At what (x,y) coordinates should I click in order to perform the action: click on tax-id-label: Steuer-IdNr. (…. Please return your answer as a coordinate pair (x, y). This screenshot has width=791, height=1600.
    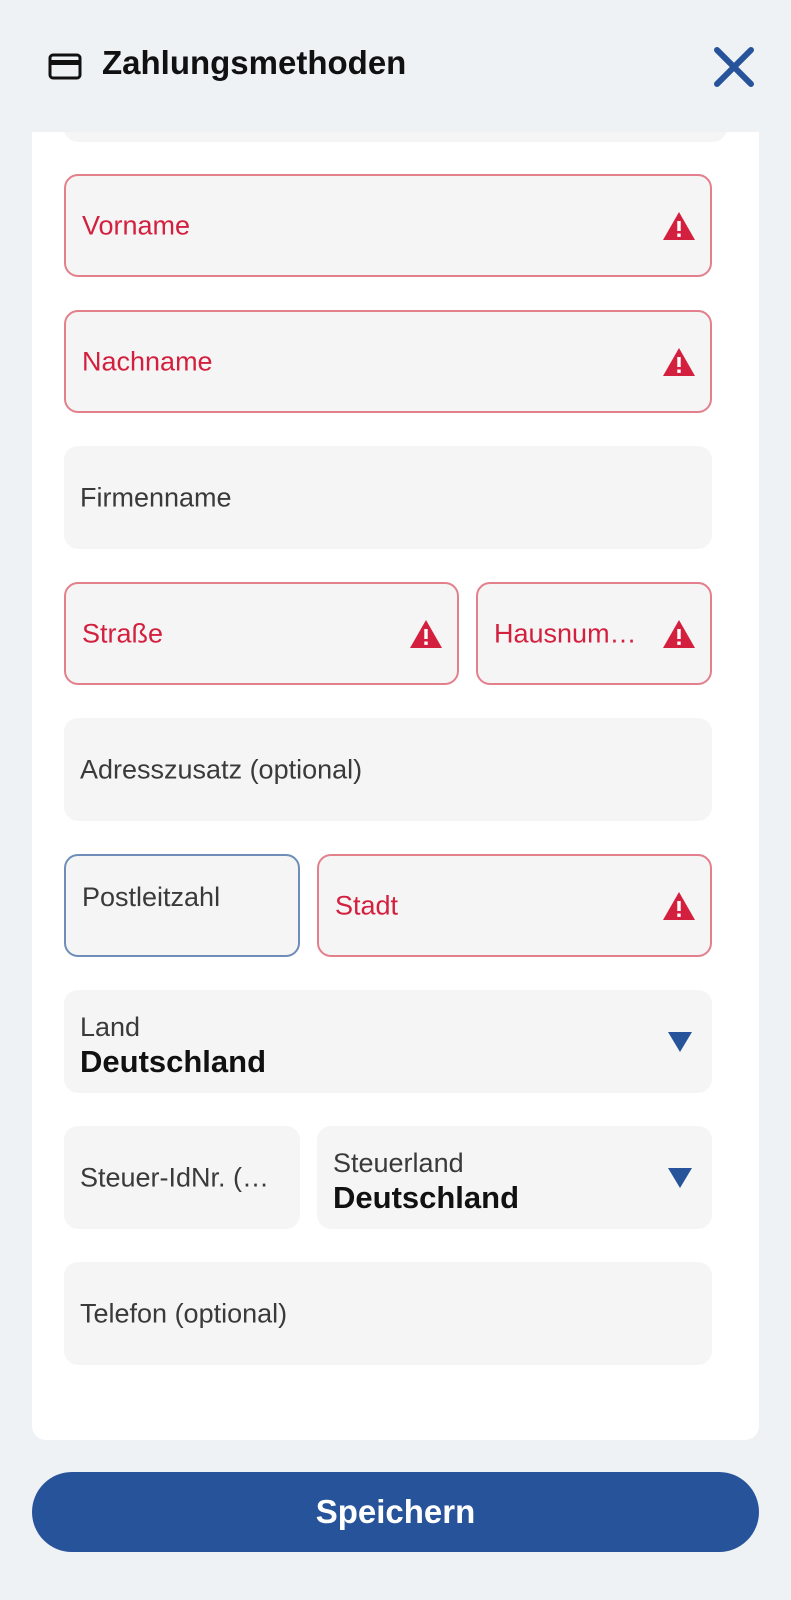
    Looking at the image, I should click on (175, 1177).